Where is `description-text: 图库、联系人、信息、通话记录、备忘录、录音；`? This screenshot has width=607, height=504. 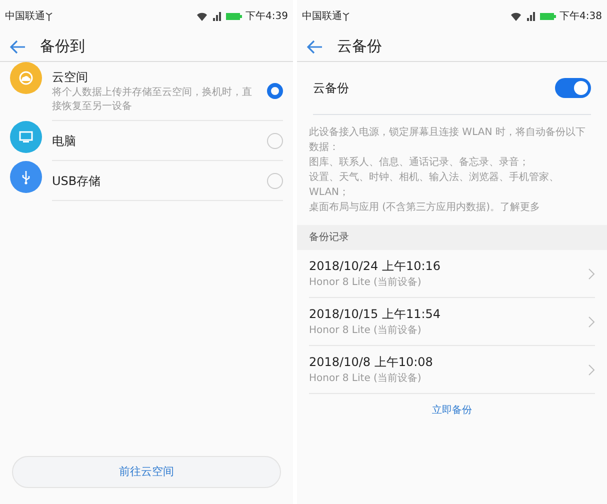 description-text: 图库、联系人、信息、通话记录、备忘录、录音； is located at coordinates (419, 163).